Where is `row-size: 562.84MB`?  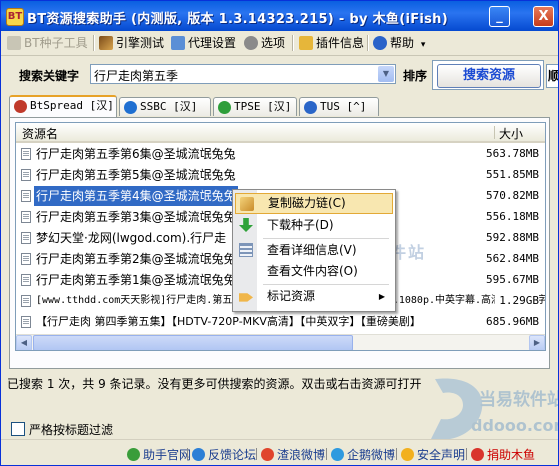
row-size: 562.84MB is located at coordinates (512, 258).